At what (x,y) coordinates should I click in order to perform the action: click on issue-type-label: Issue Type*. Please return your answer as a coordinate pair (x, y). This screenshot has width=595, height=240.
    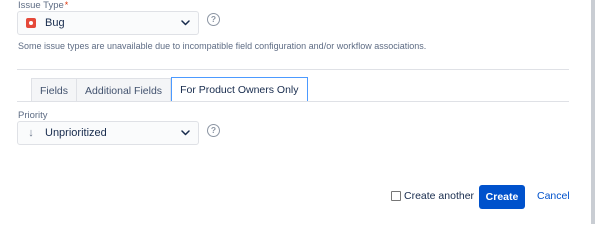
    Looking at the image, I should click on (43, 5).